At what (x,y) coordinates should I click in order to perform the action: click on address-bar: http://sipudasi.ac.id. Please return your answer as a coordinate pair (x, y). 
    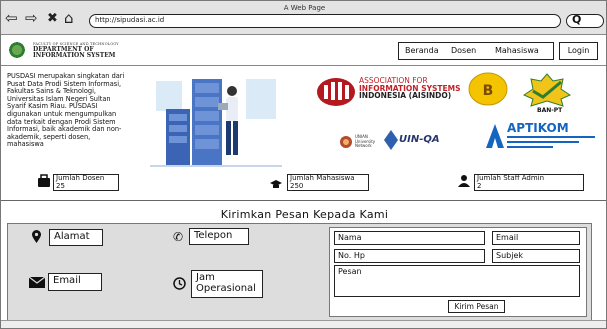
    Looking at the image, I should click on (325, 21).